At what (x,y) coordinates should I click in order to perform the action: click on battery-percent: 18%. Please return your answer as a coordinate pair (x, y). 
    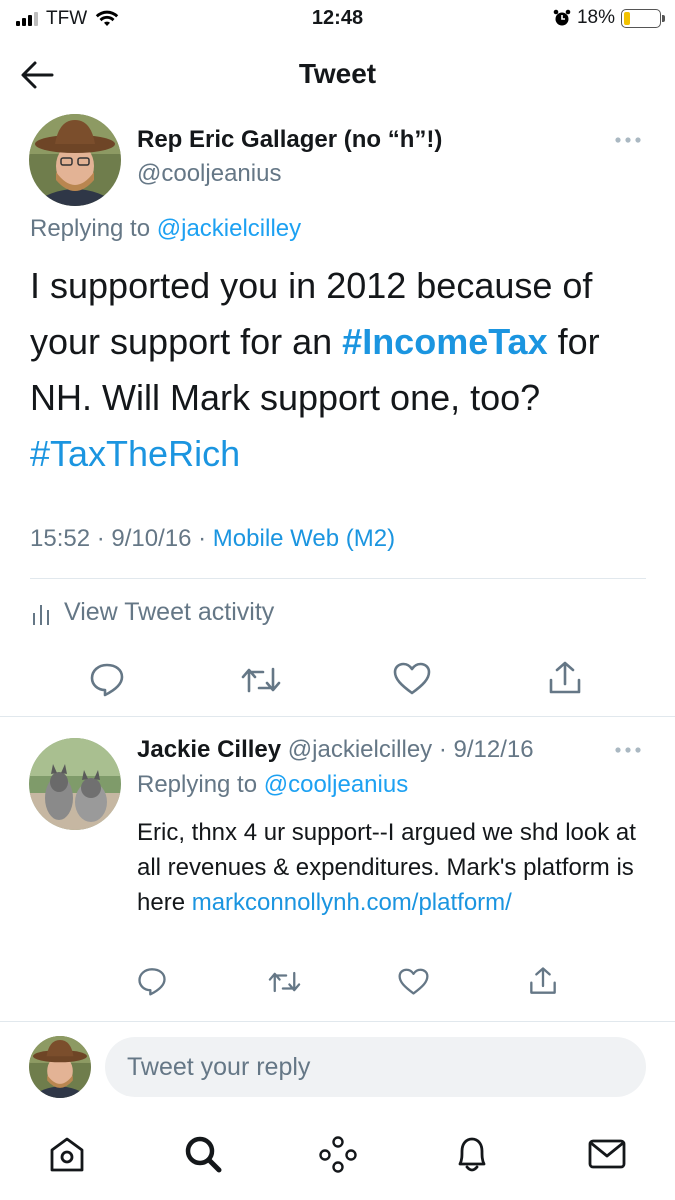
    Looking at the image, I should click on (595, 17).